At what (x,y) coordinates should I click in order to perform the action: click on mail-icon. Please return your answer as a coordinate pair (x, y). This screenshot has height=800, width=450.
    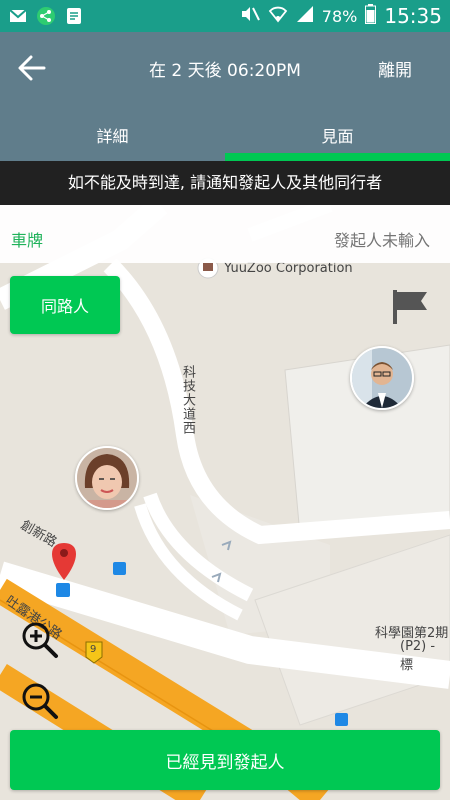
    Looking at the image, I should click on (18, 16).